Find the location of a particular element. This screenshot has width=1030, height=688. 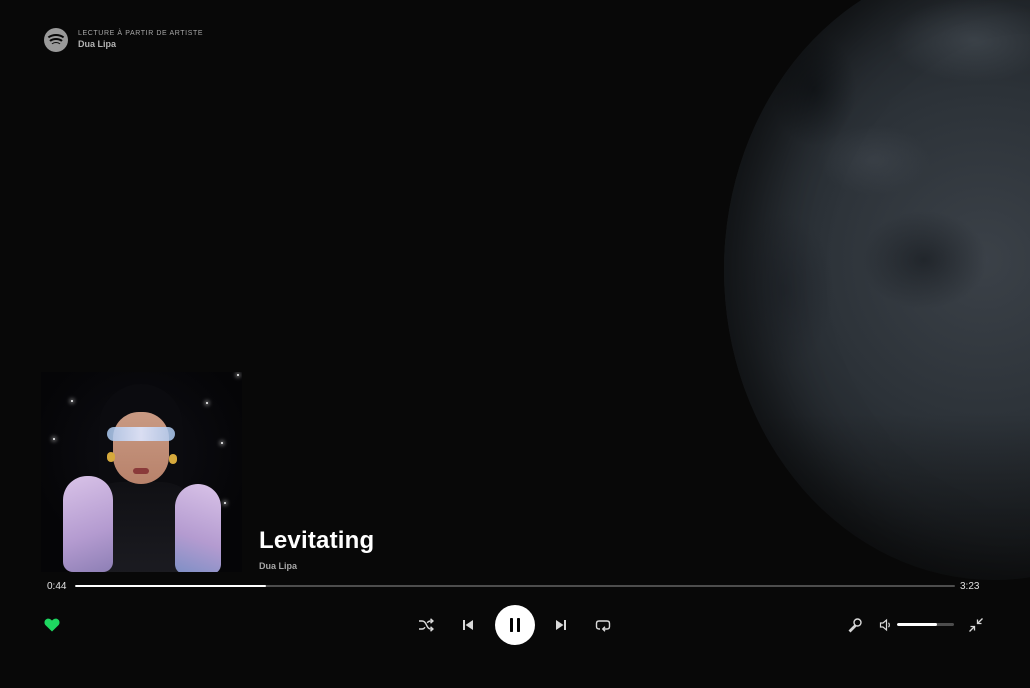

spotify-logo-icon is located at coordinates (56, 40).